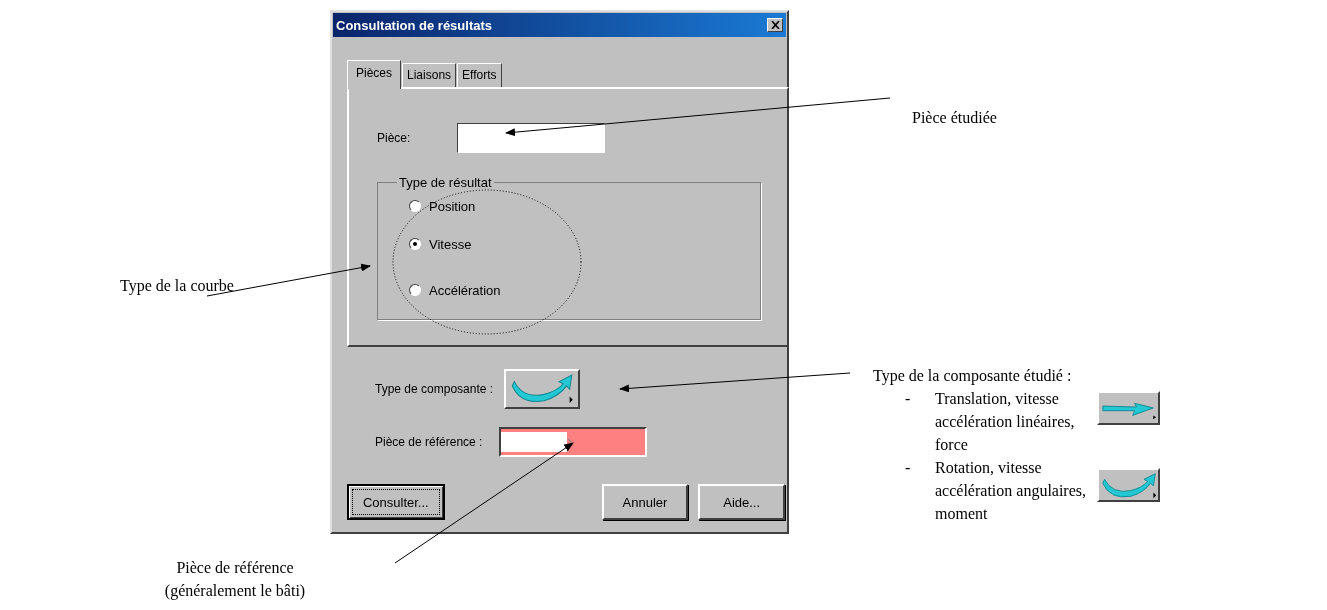 This screenshot has height=610, width=1327. I want to click on radio-option: Position, so click(442, 206).